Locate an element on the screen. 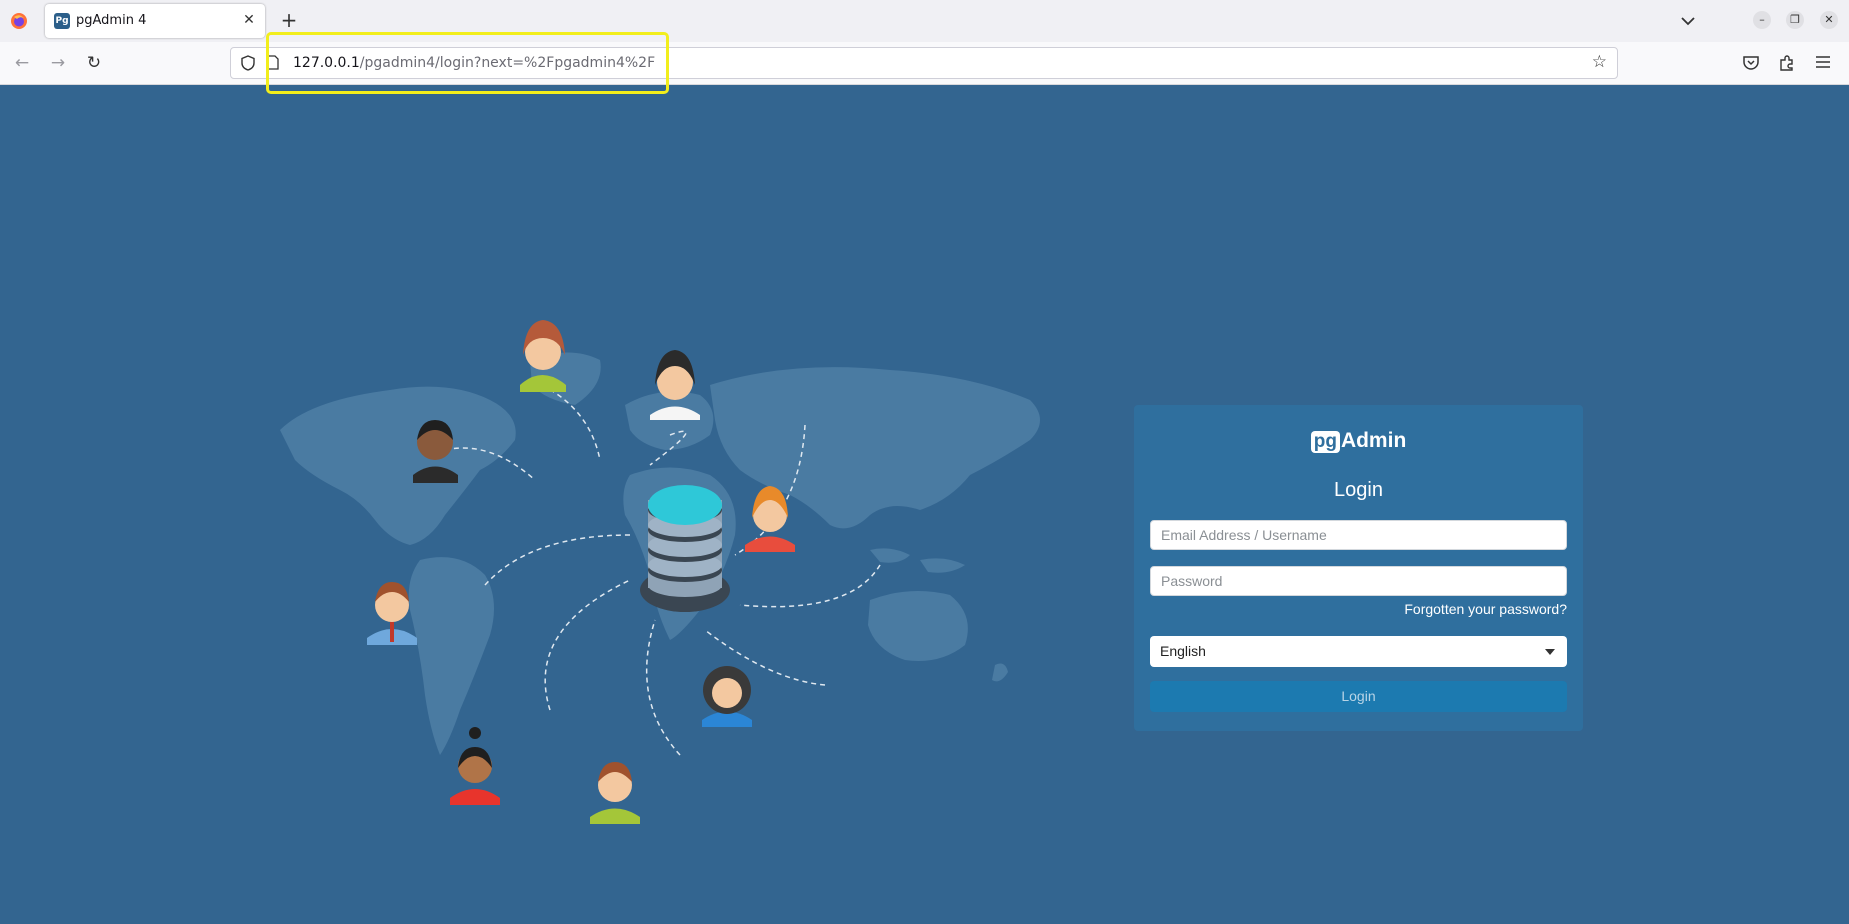 This screenshot has height=924, width=1849. pocket-icon is located at coordinates (1751, 63).